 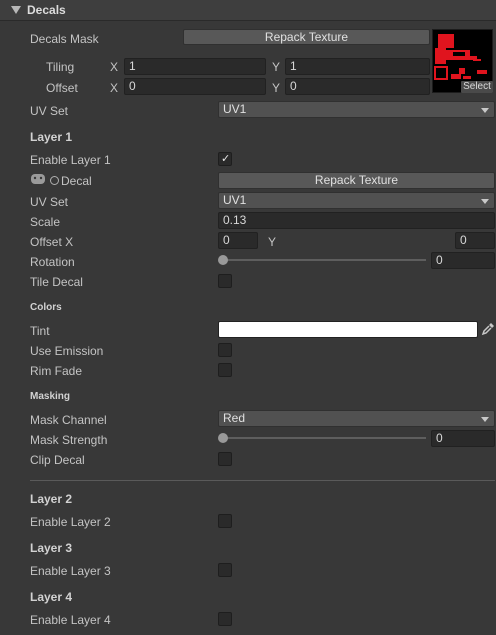 What do you see at coordinates (234, 418) in the screenshot?
I see `mask-channel-value: Red` at bounding box center [234, 418].